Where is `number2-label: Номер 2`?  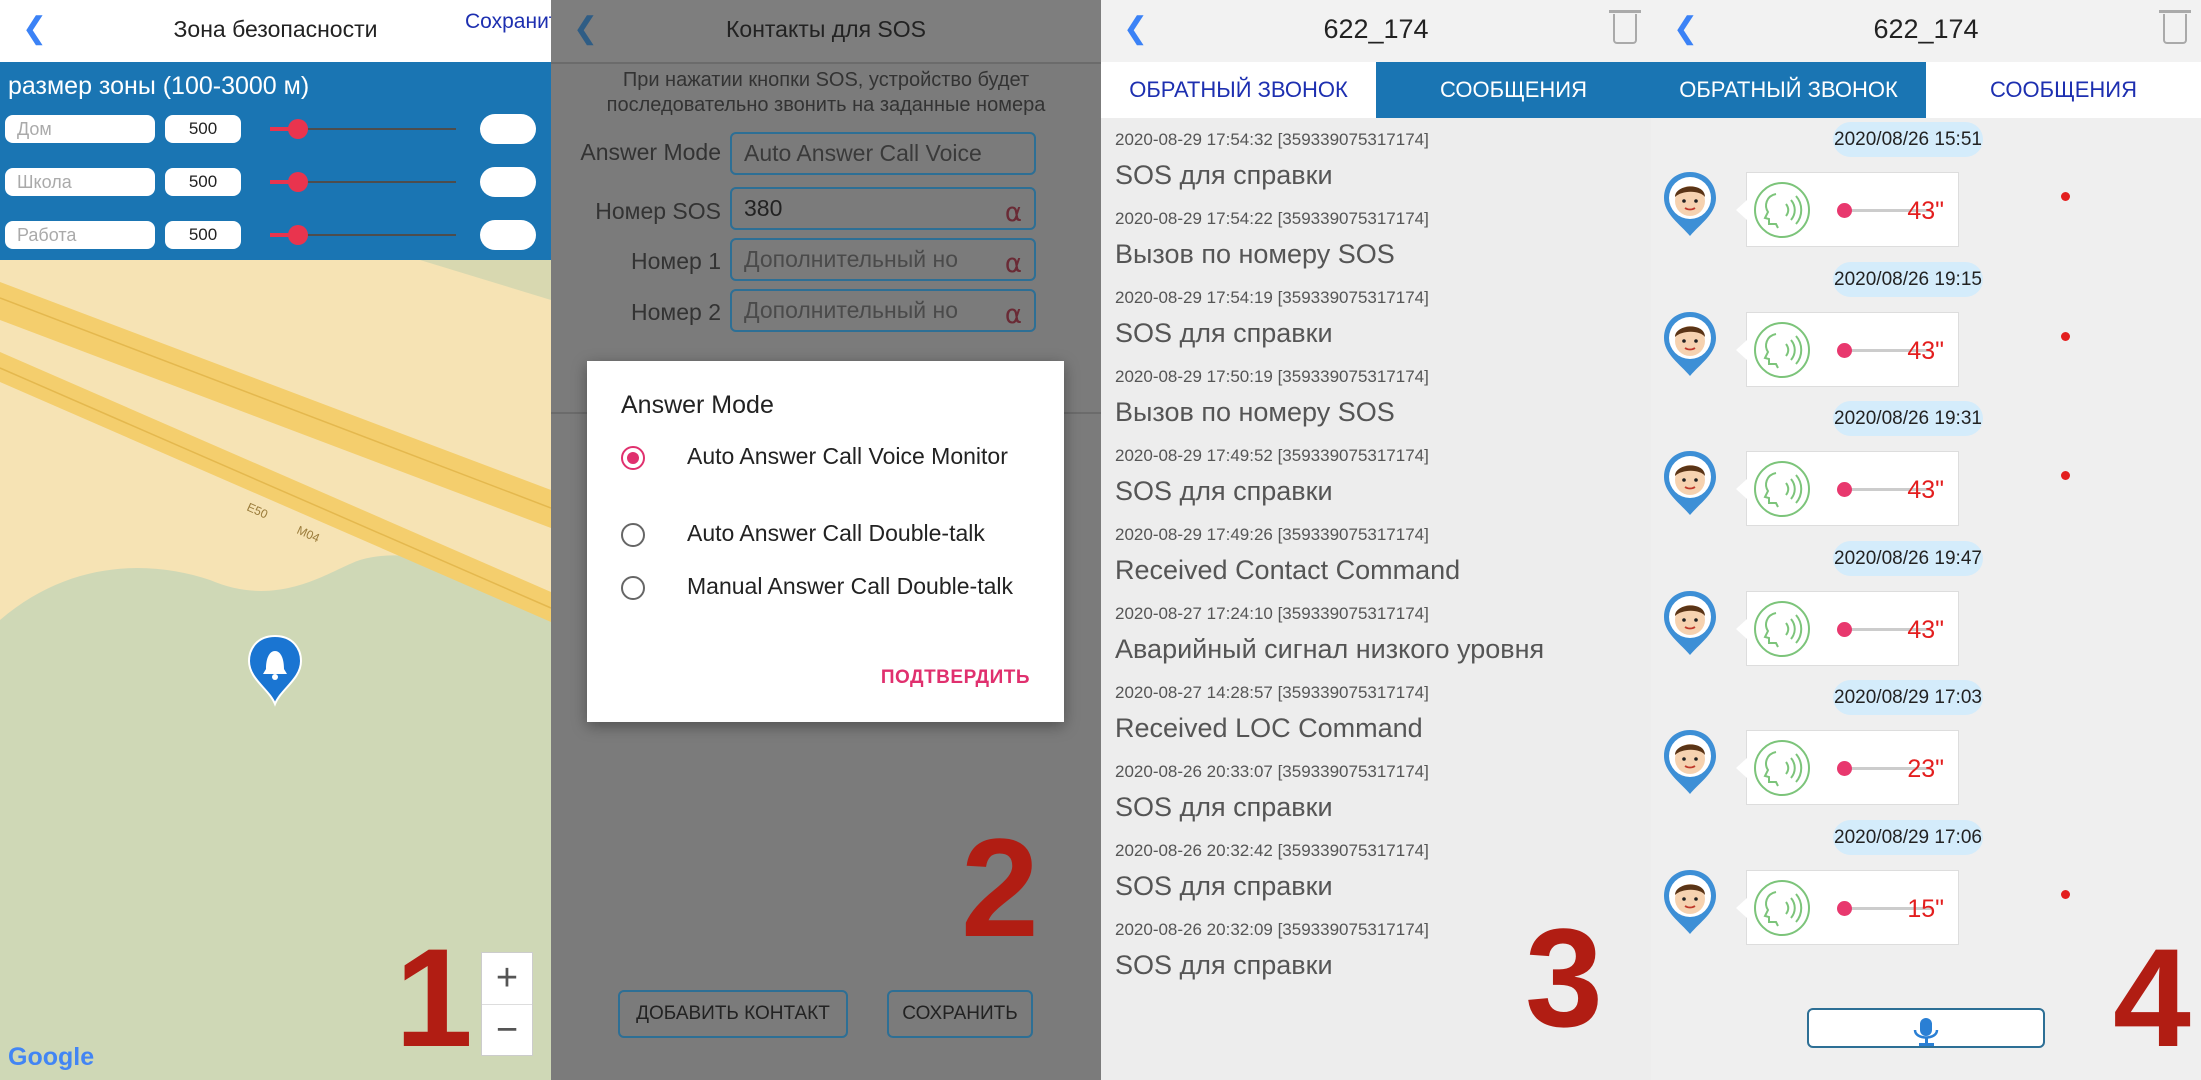
number2-label: Номер 2 is located at coordinates (676, 312).